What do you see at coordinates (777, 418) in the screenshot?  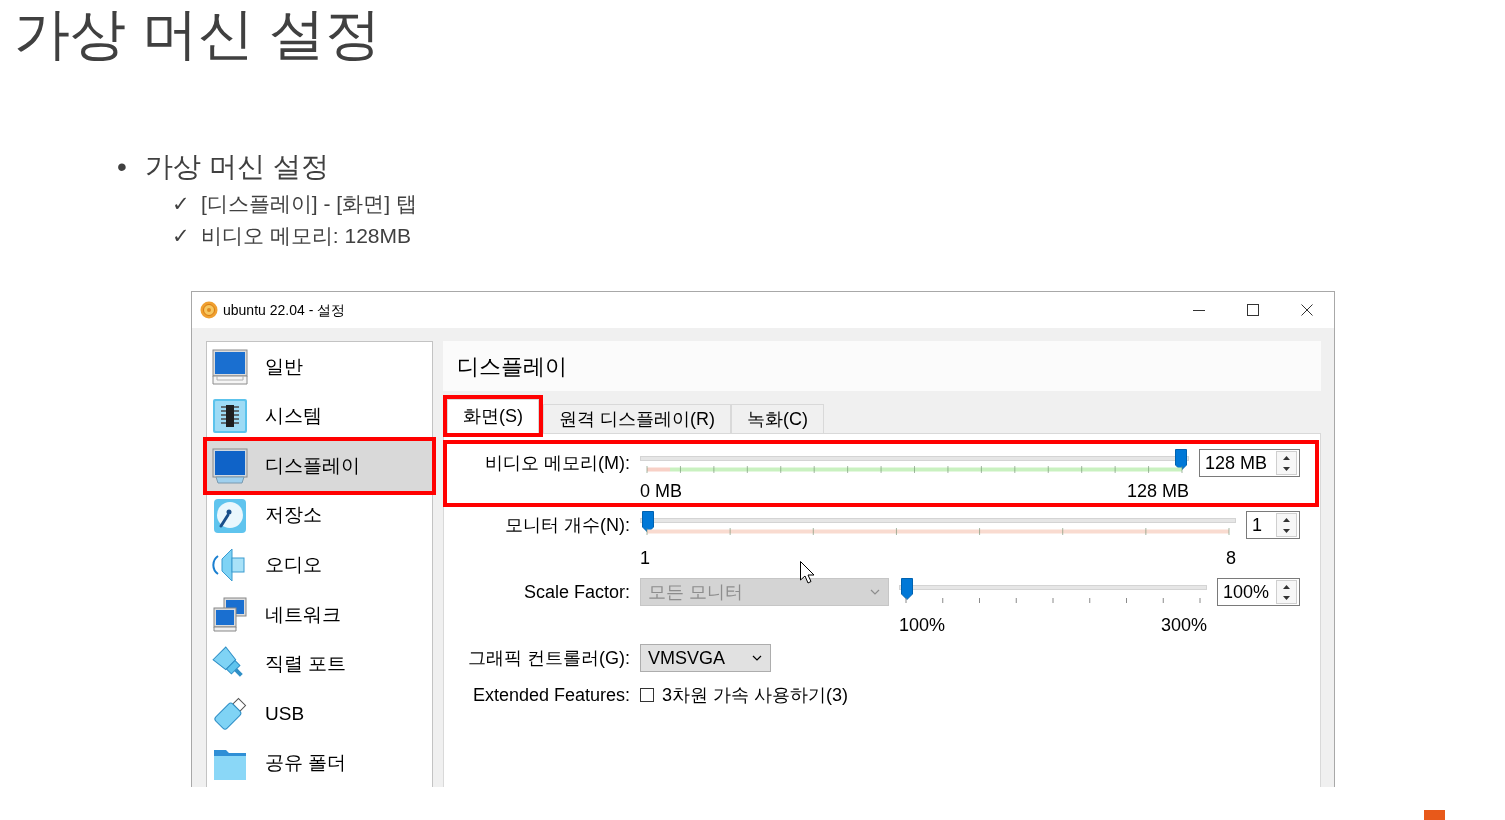 I see `tab: 녹화(C)` at bounding box center [777, 418].